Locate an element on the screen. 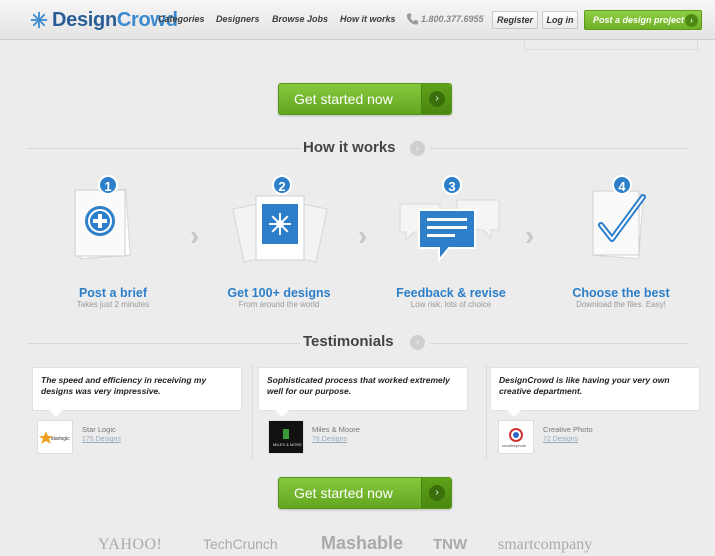  tnw-logo: TNW is located at coordinates (450, 544).